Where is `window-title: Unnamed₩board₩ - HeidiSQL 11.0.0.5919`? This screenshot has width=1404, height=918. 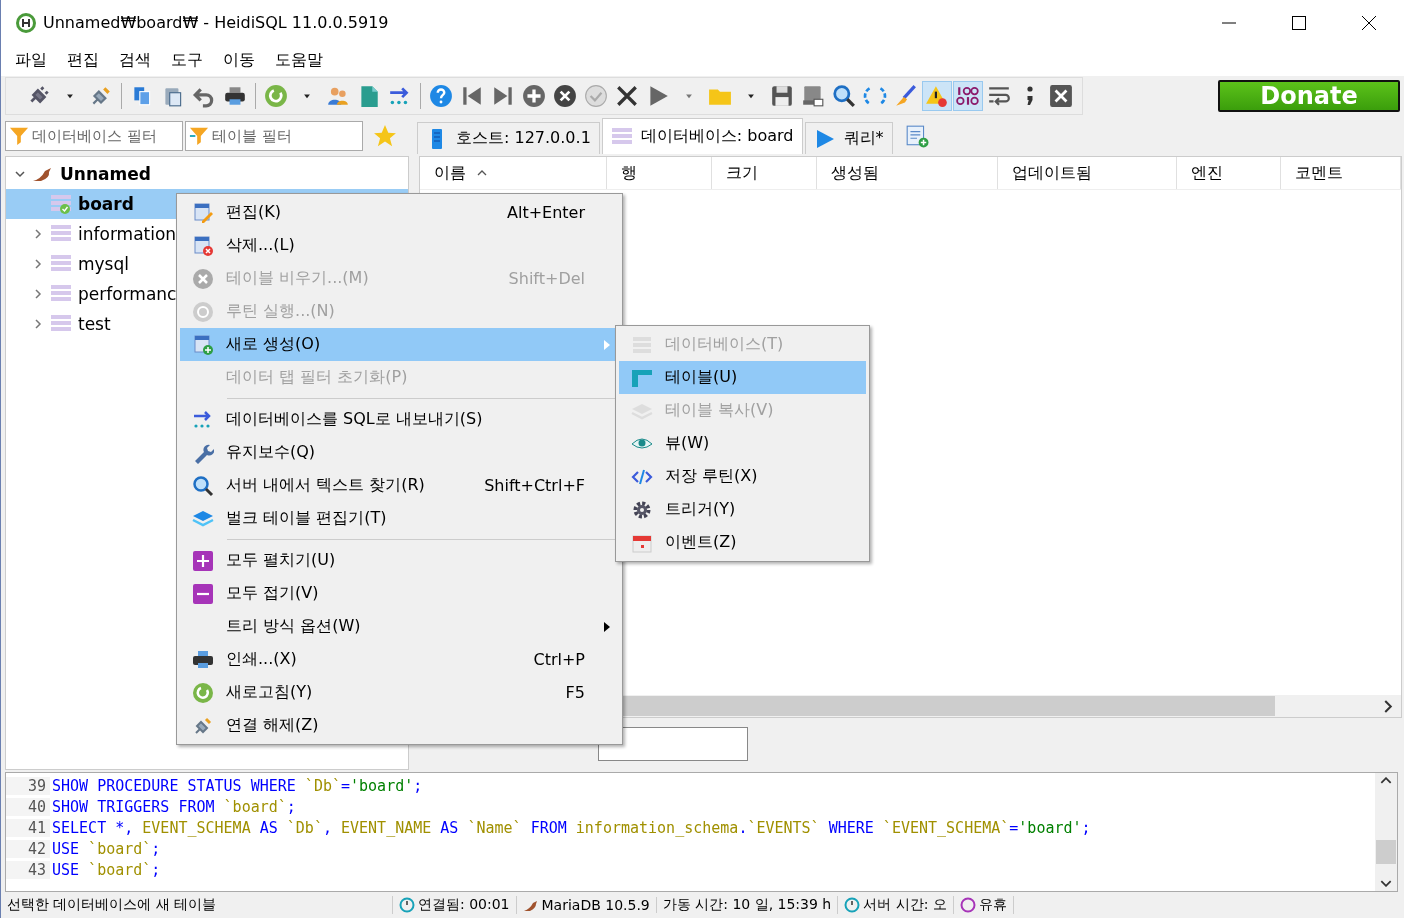
window-title: Unnamed₩board₩ - HeidiSQL 11.0.0.5919 is located at coordinates (216, 22).